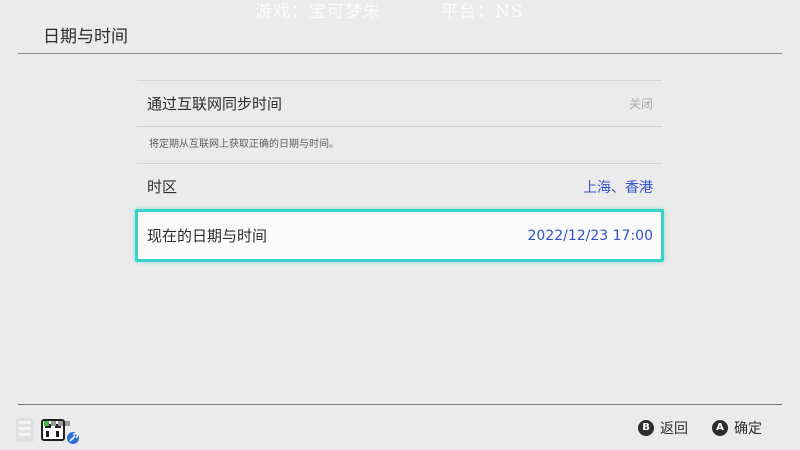 The width and height of the screenshot is (800, 450). Describe the element at coordinates (244, 144) in the screenshot. I see `sync-description: 将定期从互联网上获取正确的日期与时间。` at that location.